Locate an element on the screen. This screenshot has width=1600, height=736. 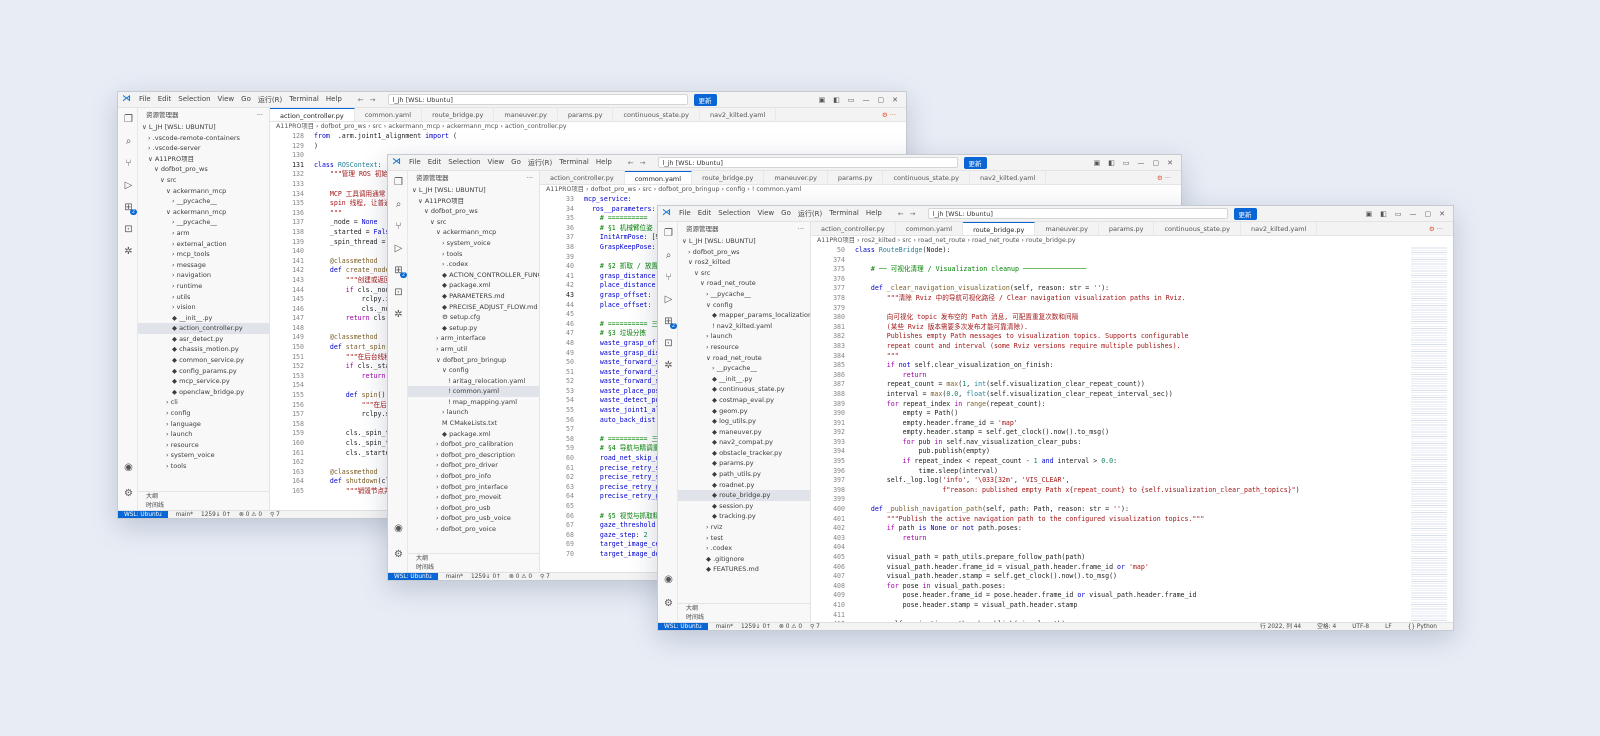
search-icon: ⌕ is located at coordinates (128, 141).